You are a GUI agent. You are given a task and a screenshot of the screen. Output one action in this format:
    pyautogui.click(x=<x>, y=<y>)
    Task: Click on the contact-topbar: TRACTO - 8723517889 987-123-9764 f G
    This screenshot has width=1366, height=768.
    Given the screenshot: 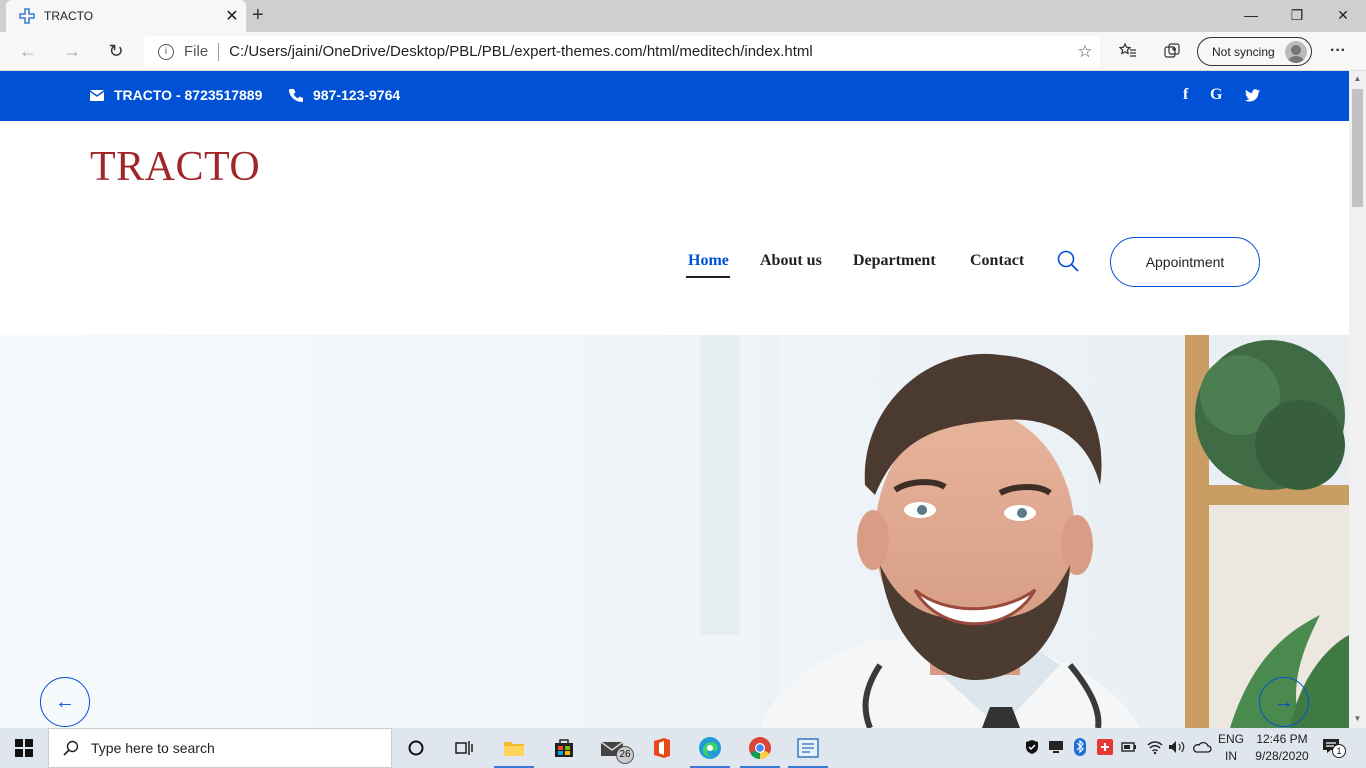 What is the action you would take?
    pyautogui.click(x=674, y=96)
    